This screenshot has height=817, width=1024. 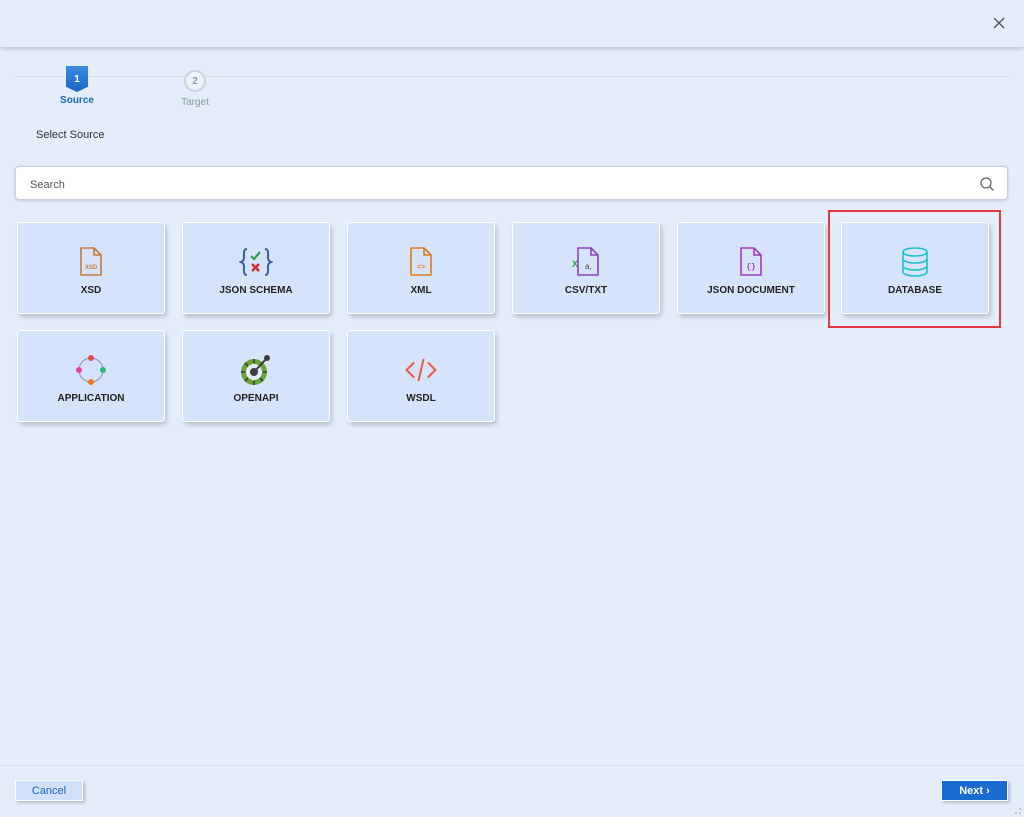 I want to click on section-title: Select Source, so click(x=70, y=135).